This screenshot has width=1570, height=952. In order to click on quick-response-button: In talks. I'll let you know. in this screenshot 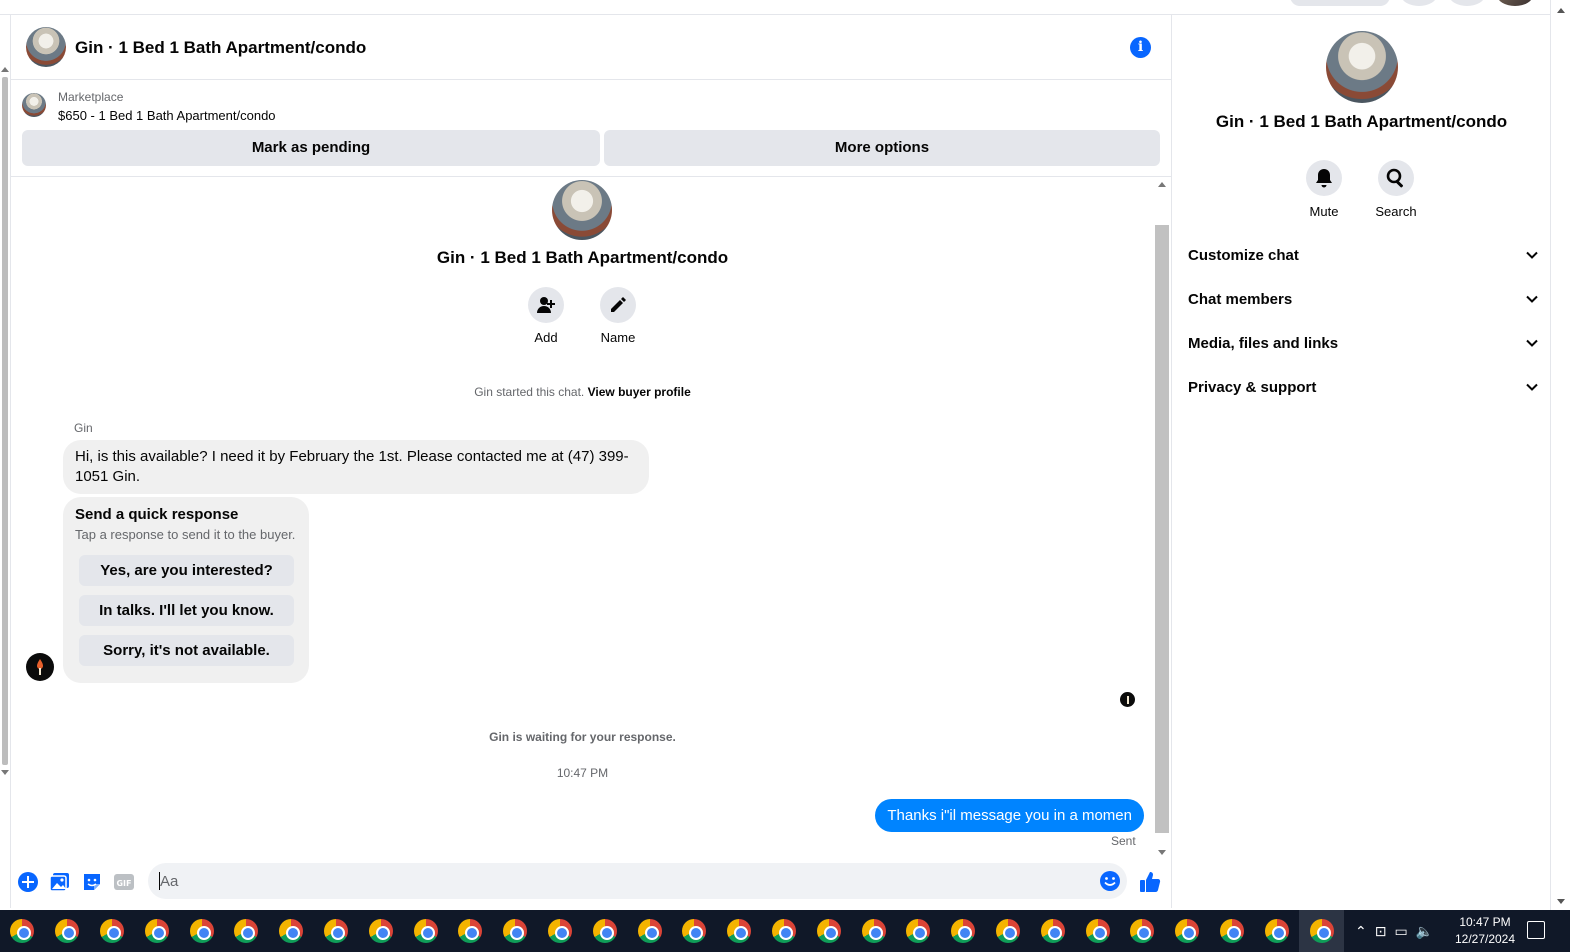, I will do `click(186, 610)`.